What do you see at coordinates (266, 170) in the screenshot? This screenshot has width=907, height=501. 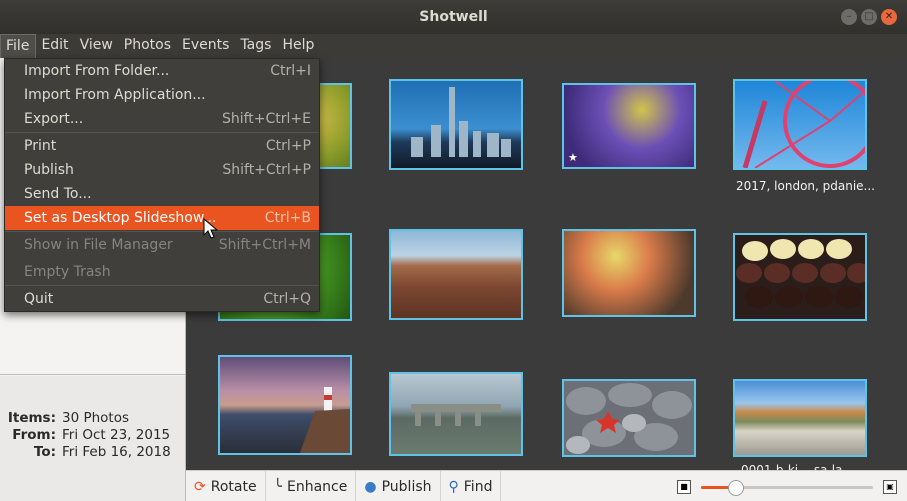 I see `menu-item-shortcut: Shift+Ctrl+P` at bounding box center [266, 170].